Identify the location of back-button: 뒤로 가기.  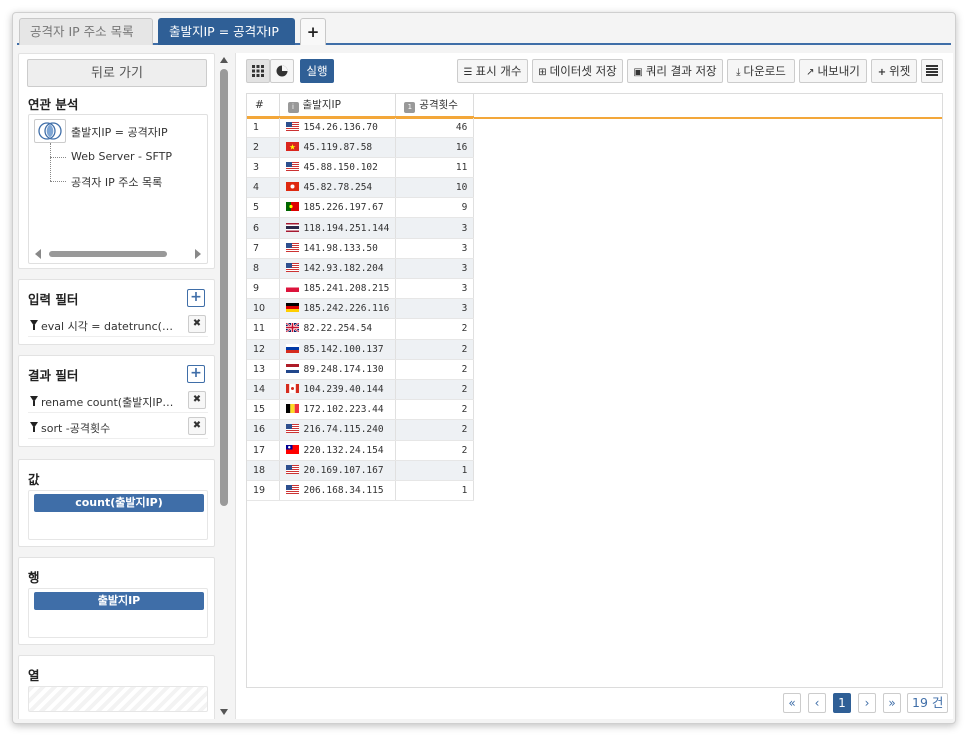
(117, 73).